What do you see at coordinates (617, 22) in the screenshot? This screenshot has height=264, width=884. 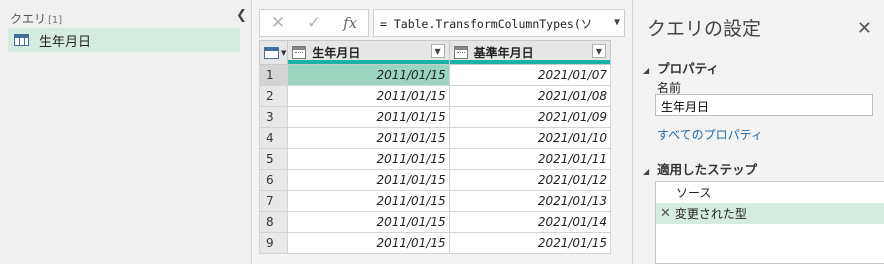 I see `expand-formula-chevron-icon: ▼` at bounding box center [617, 22].